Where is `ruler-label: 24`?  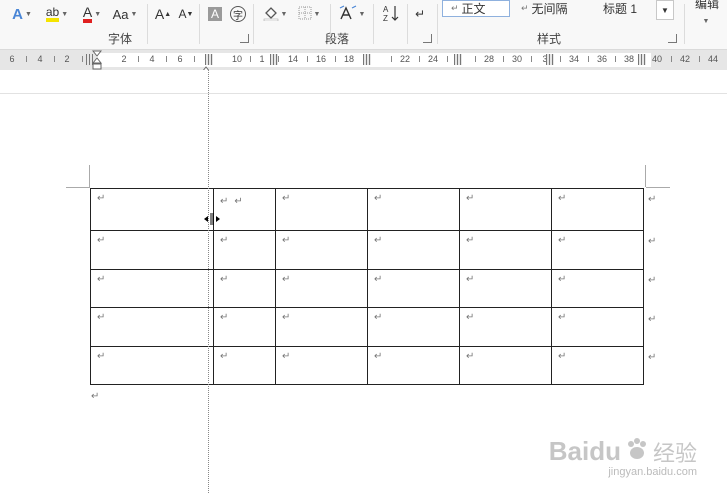 ruler-label: 24 is located at coordinates (433, 59).